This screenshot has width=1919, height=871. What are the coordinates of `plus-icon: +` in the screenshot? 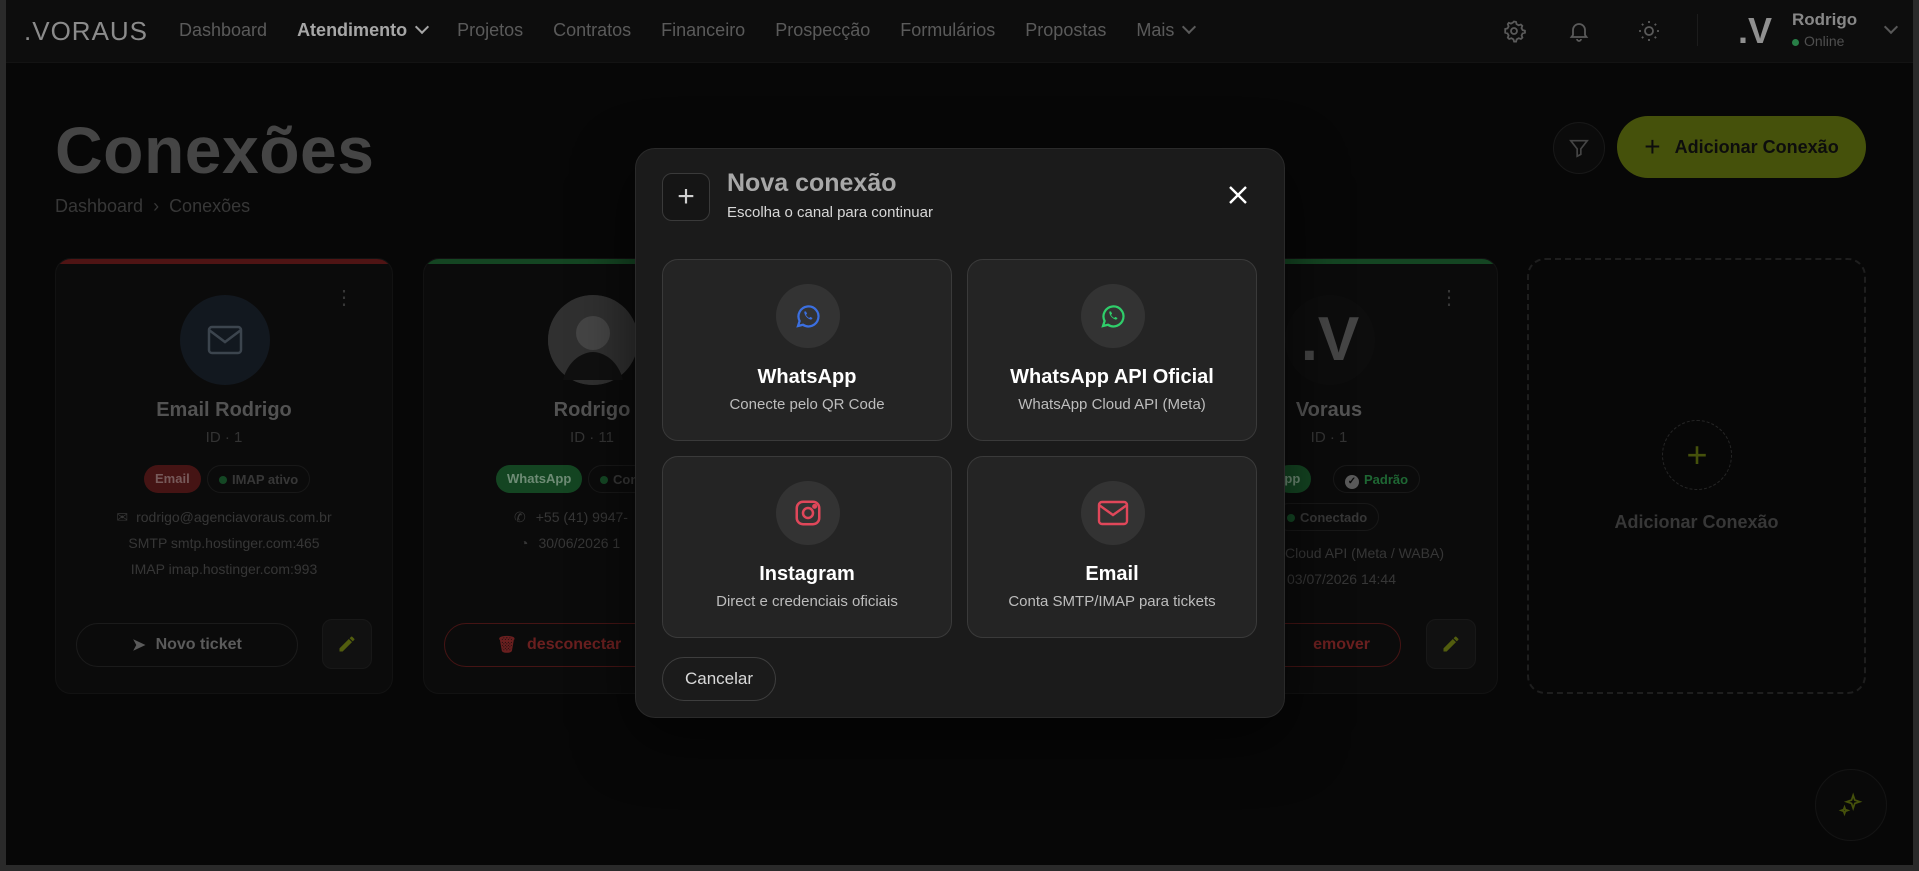 It's located at (686, 197).